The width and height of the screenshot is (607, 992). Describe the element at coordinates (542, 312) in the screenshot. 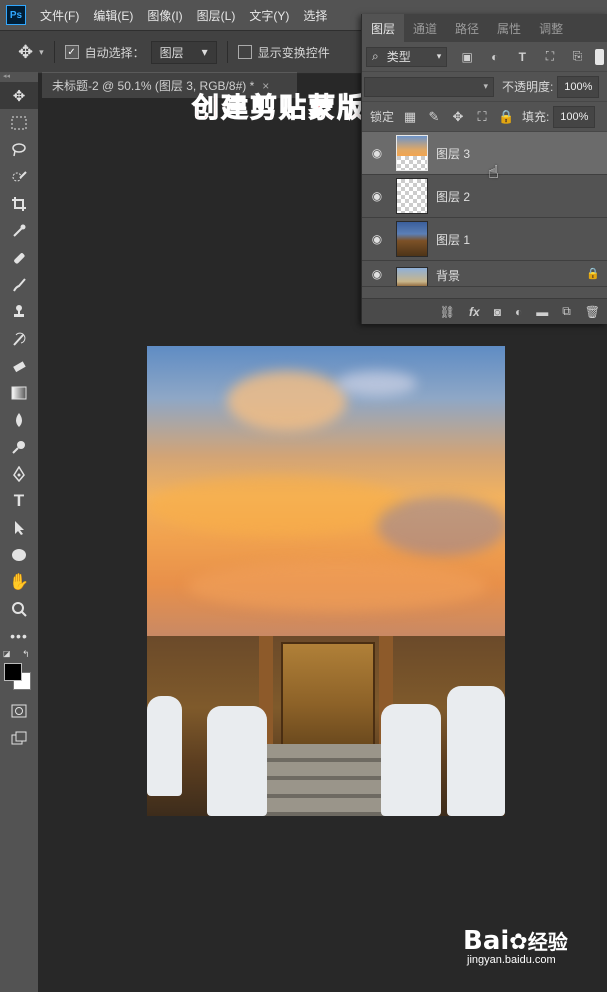

I see `new-group-icon: ▬` at that location.